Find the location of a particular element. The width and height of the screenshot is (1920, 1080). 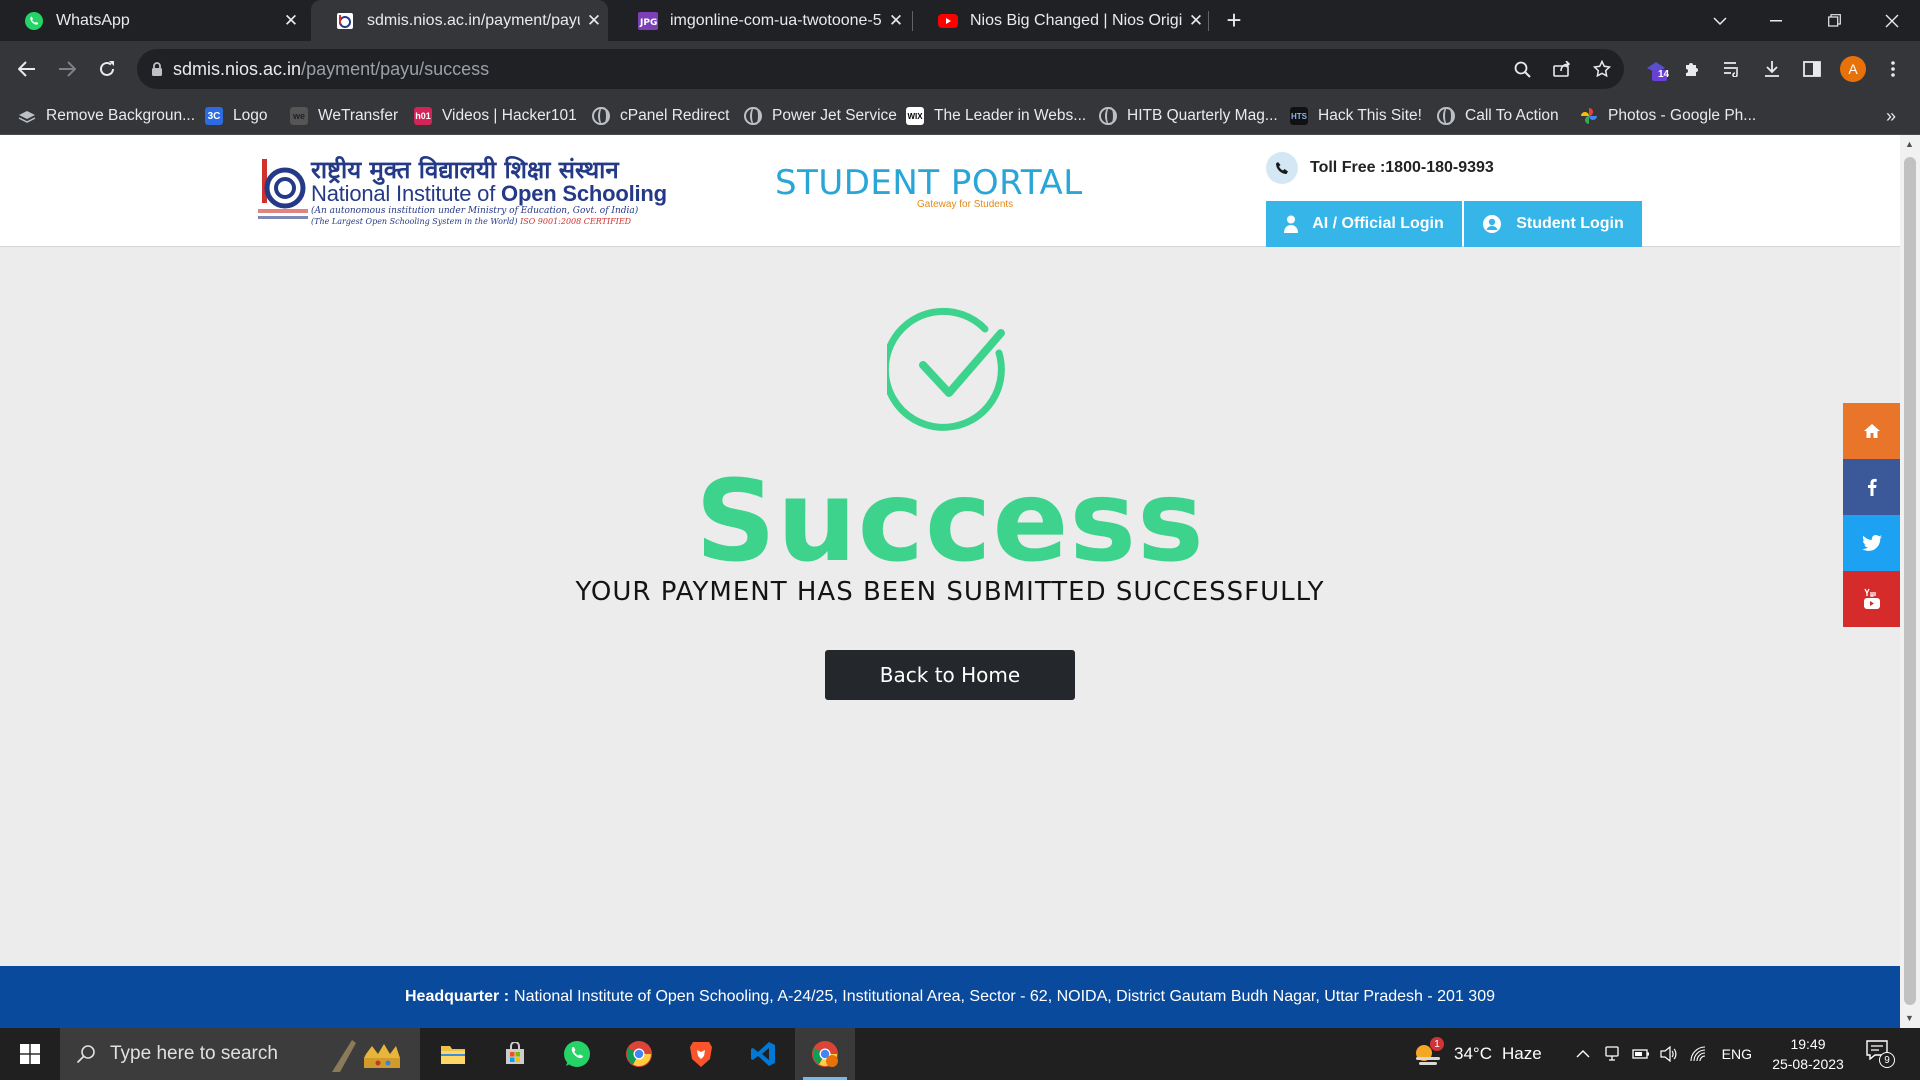

taskbar-microsoft-store is located at coordinates (515, 1054).